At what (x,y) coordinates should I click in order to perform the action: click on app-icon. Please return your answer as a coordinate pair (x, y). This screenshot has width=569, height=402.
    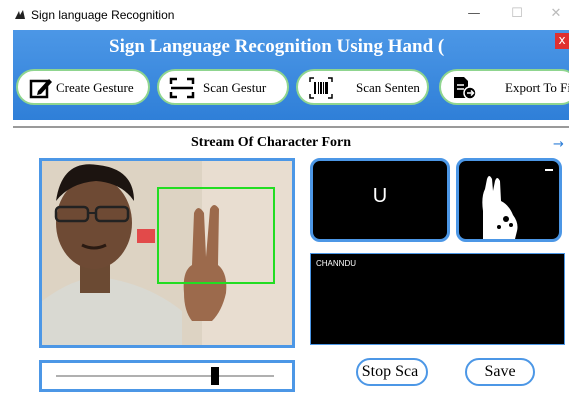
    Looking at the image, I should click on (20, 14).